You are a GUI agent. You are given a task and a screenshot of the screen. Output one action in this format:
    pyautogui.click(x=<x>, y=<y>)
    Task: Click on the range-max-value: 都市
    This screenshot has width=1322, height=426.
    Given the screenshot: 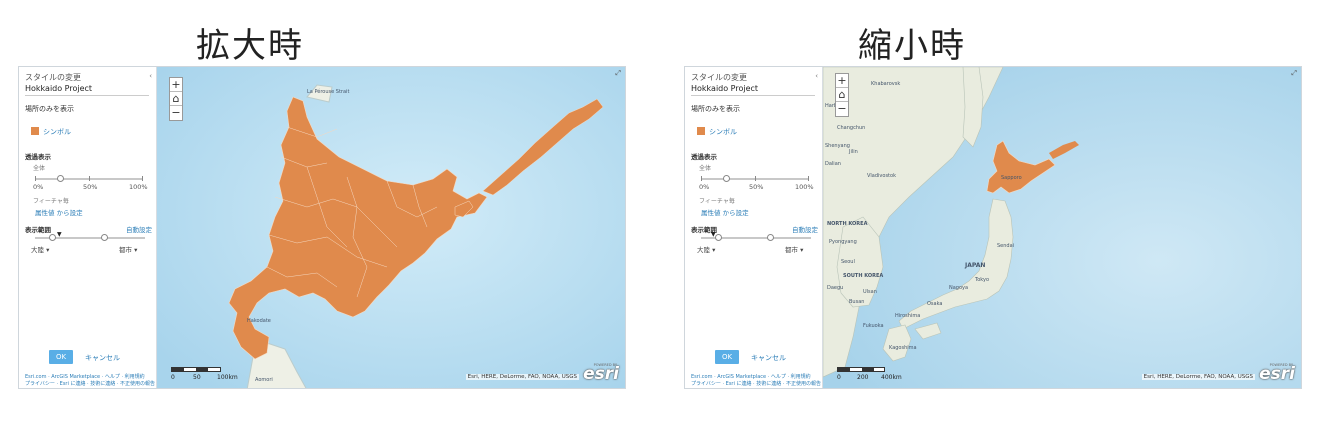 What is the action you would take?
    pyautogui.click(x=125, y=250)
    